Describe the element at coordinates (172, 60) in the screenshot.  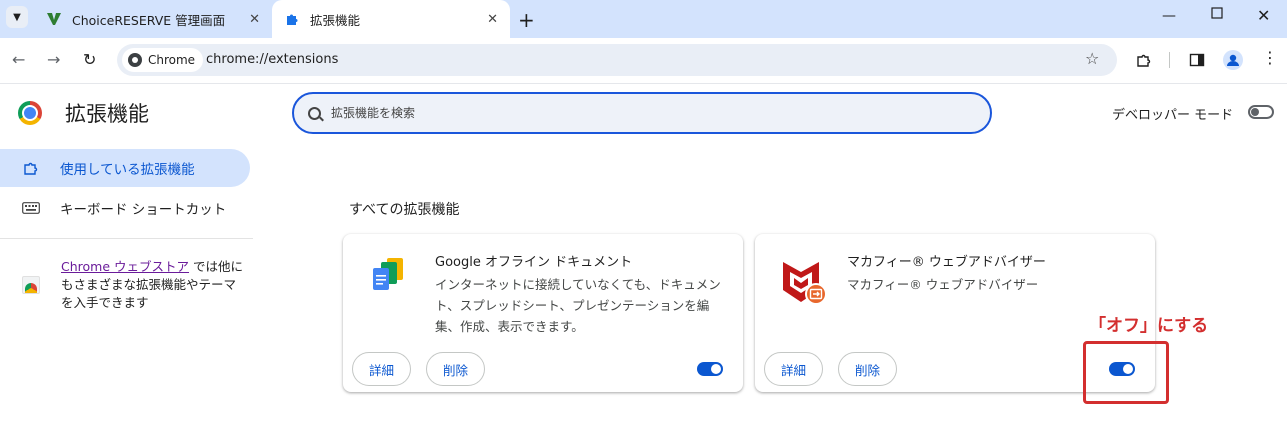
I see `site-chip-label: Chrome` at that location.